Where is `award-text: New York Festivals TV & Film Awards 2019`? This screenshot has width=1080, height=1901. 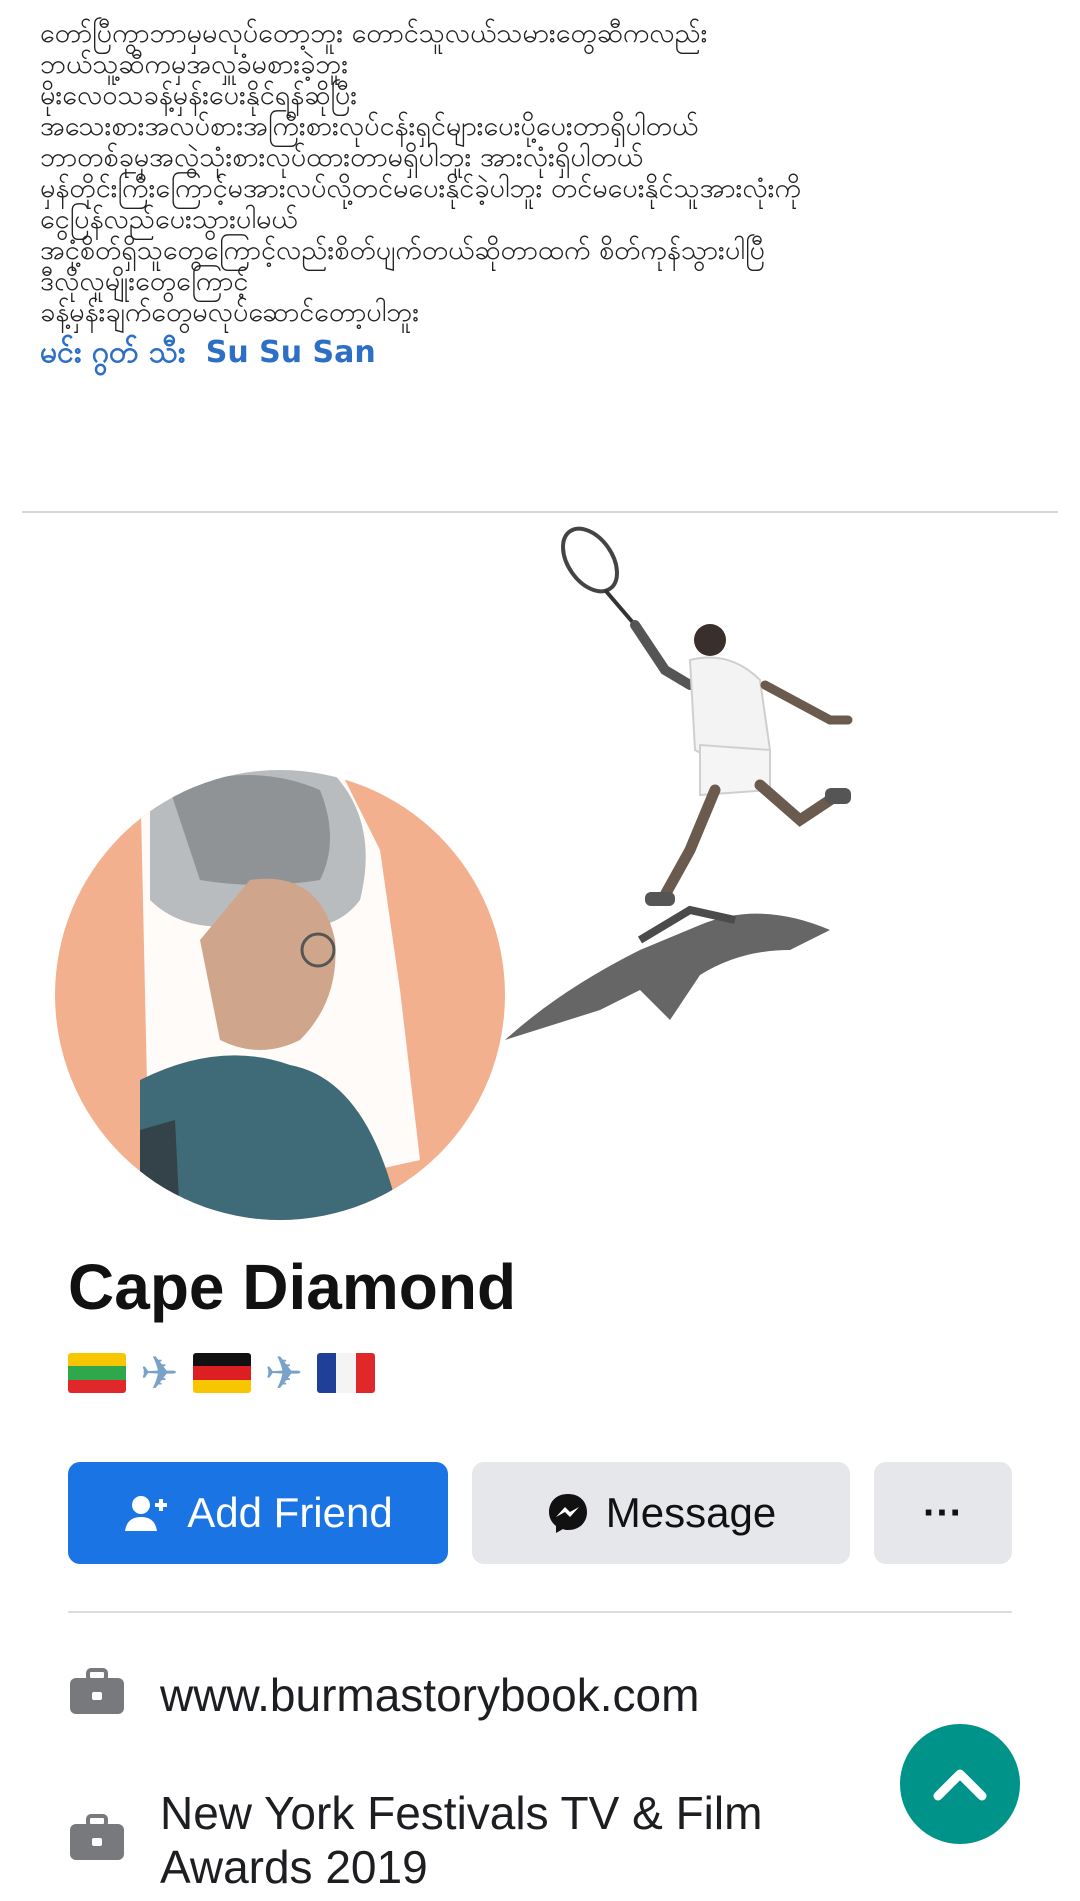
award-text: New York Festivals TV & Film Awards 2019 is located at coordinates (461, 1840).